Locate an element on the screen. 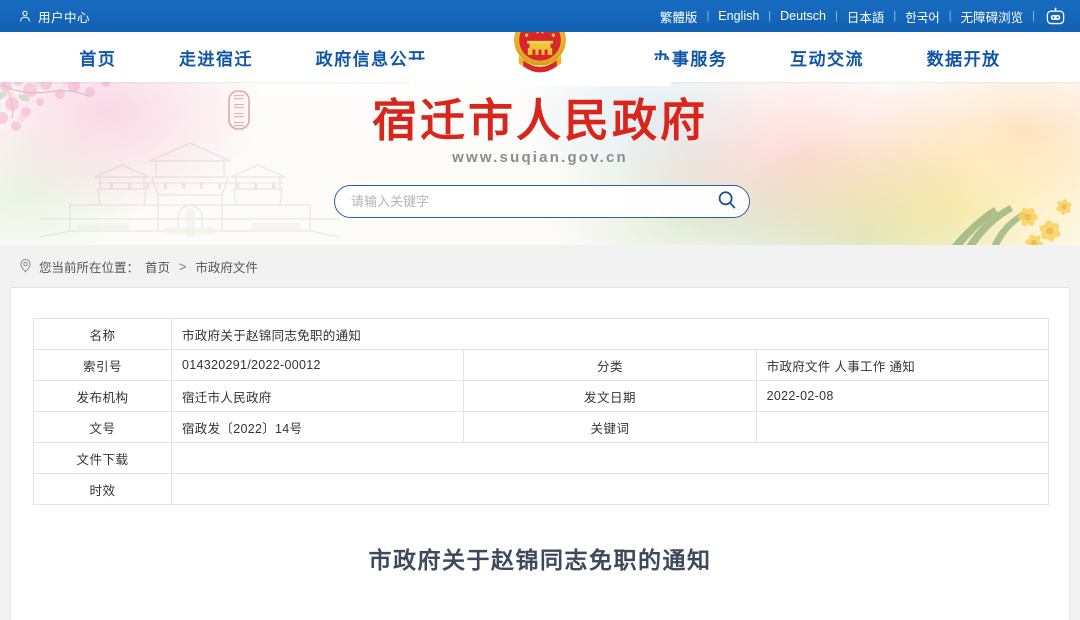 This screenshot has height=620, width=1080. search-input is located at coordinates (520, 201).